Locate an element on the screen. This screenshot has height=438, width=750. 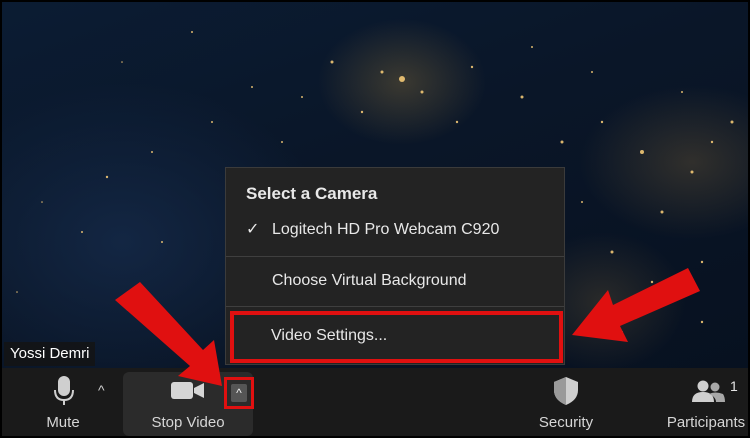
camera-name: Logitech HD Pro Webcam C920 is located at coordinates (386, 229).